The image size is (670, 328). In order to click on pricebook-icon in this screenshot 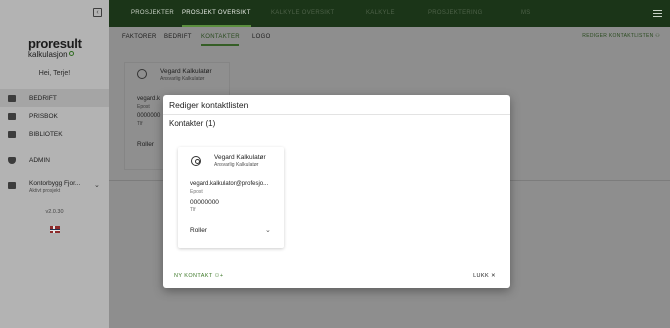, I will do `click(12, 116)`.